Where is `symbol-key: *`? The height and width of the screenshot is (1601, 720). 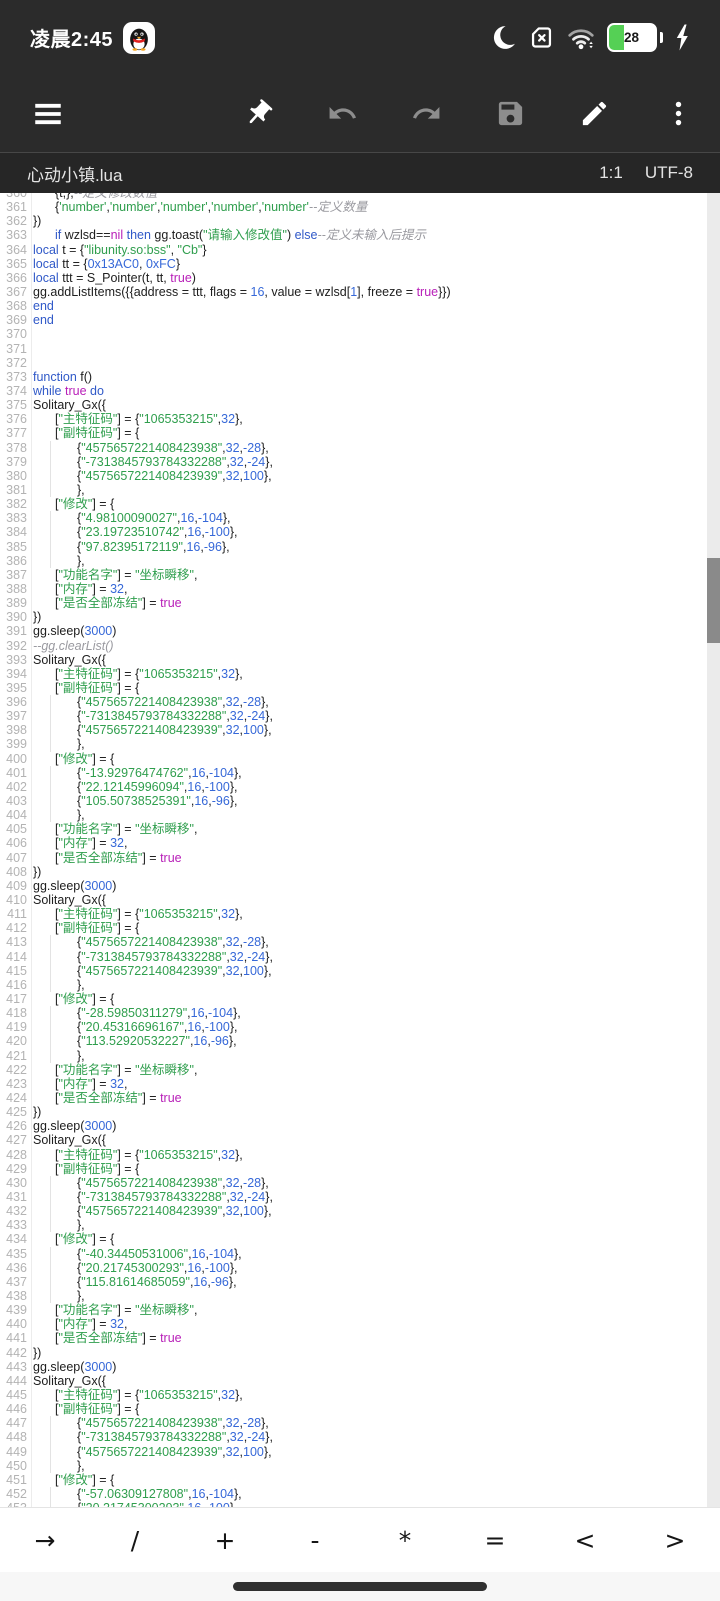 symbol-key: * is located at coordinates (405, 1540).